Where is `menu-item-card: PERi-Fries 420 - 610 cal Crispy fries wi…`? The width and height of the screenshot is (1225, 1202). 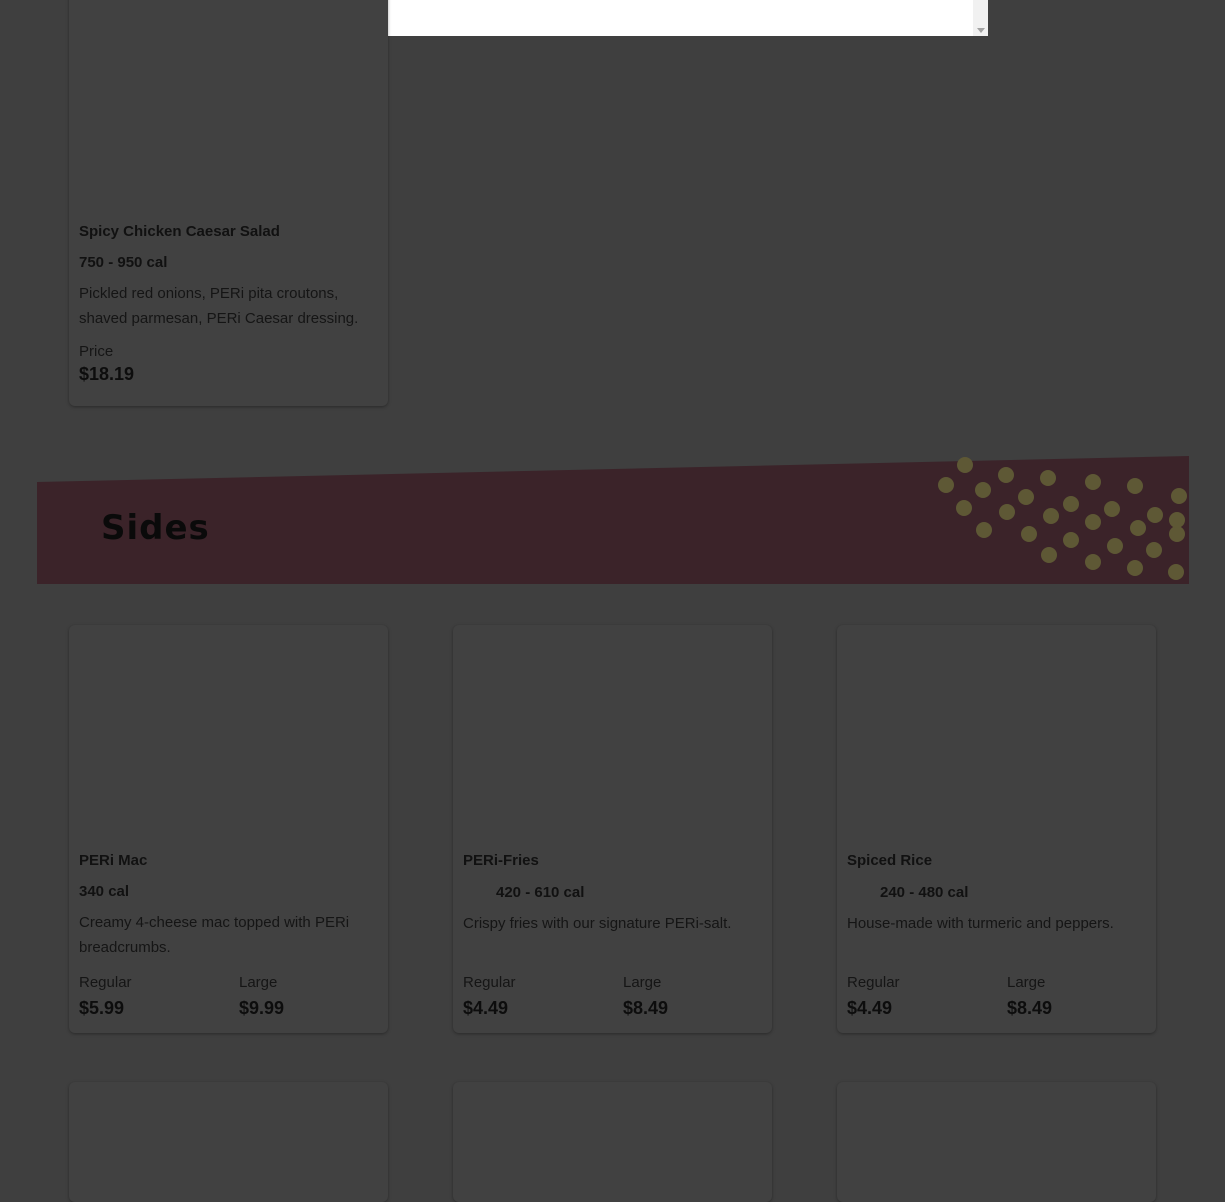 menu-item-card: PERi-Fries 420 - 610 cal Crispy fries wi… is located at coordinates (612, 829).